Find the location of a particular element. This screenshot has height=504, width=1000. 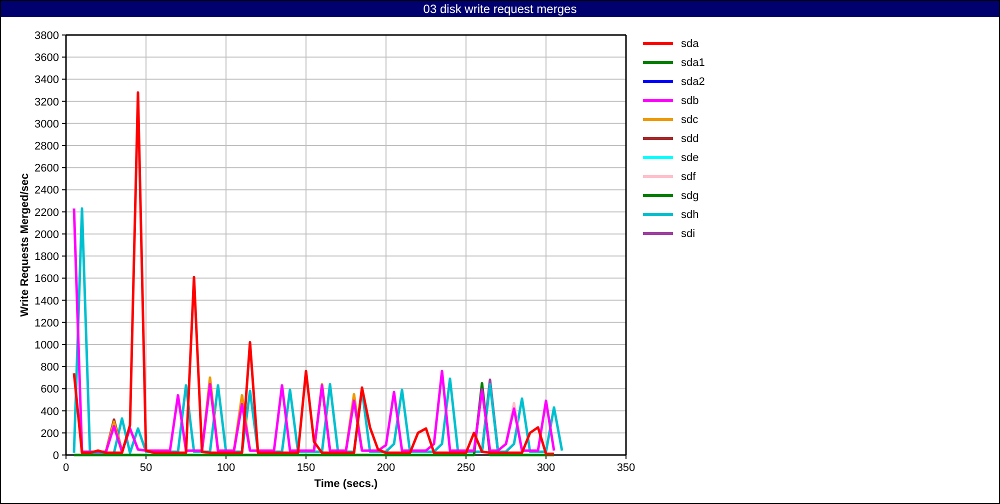

legend-label: sdb is located at coordinates (690, 100).